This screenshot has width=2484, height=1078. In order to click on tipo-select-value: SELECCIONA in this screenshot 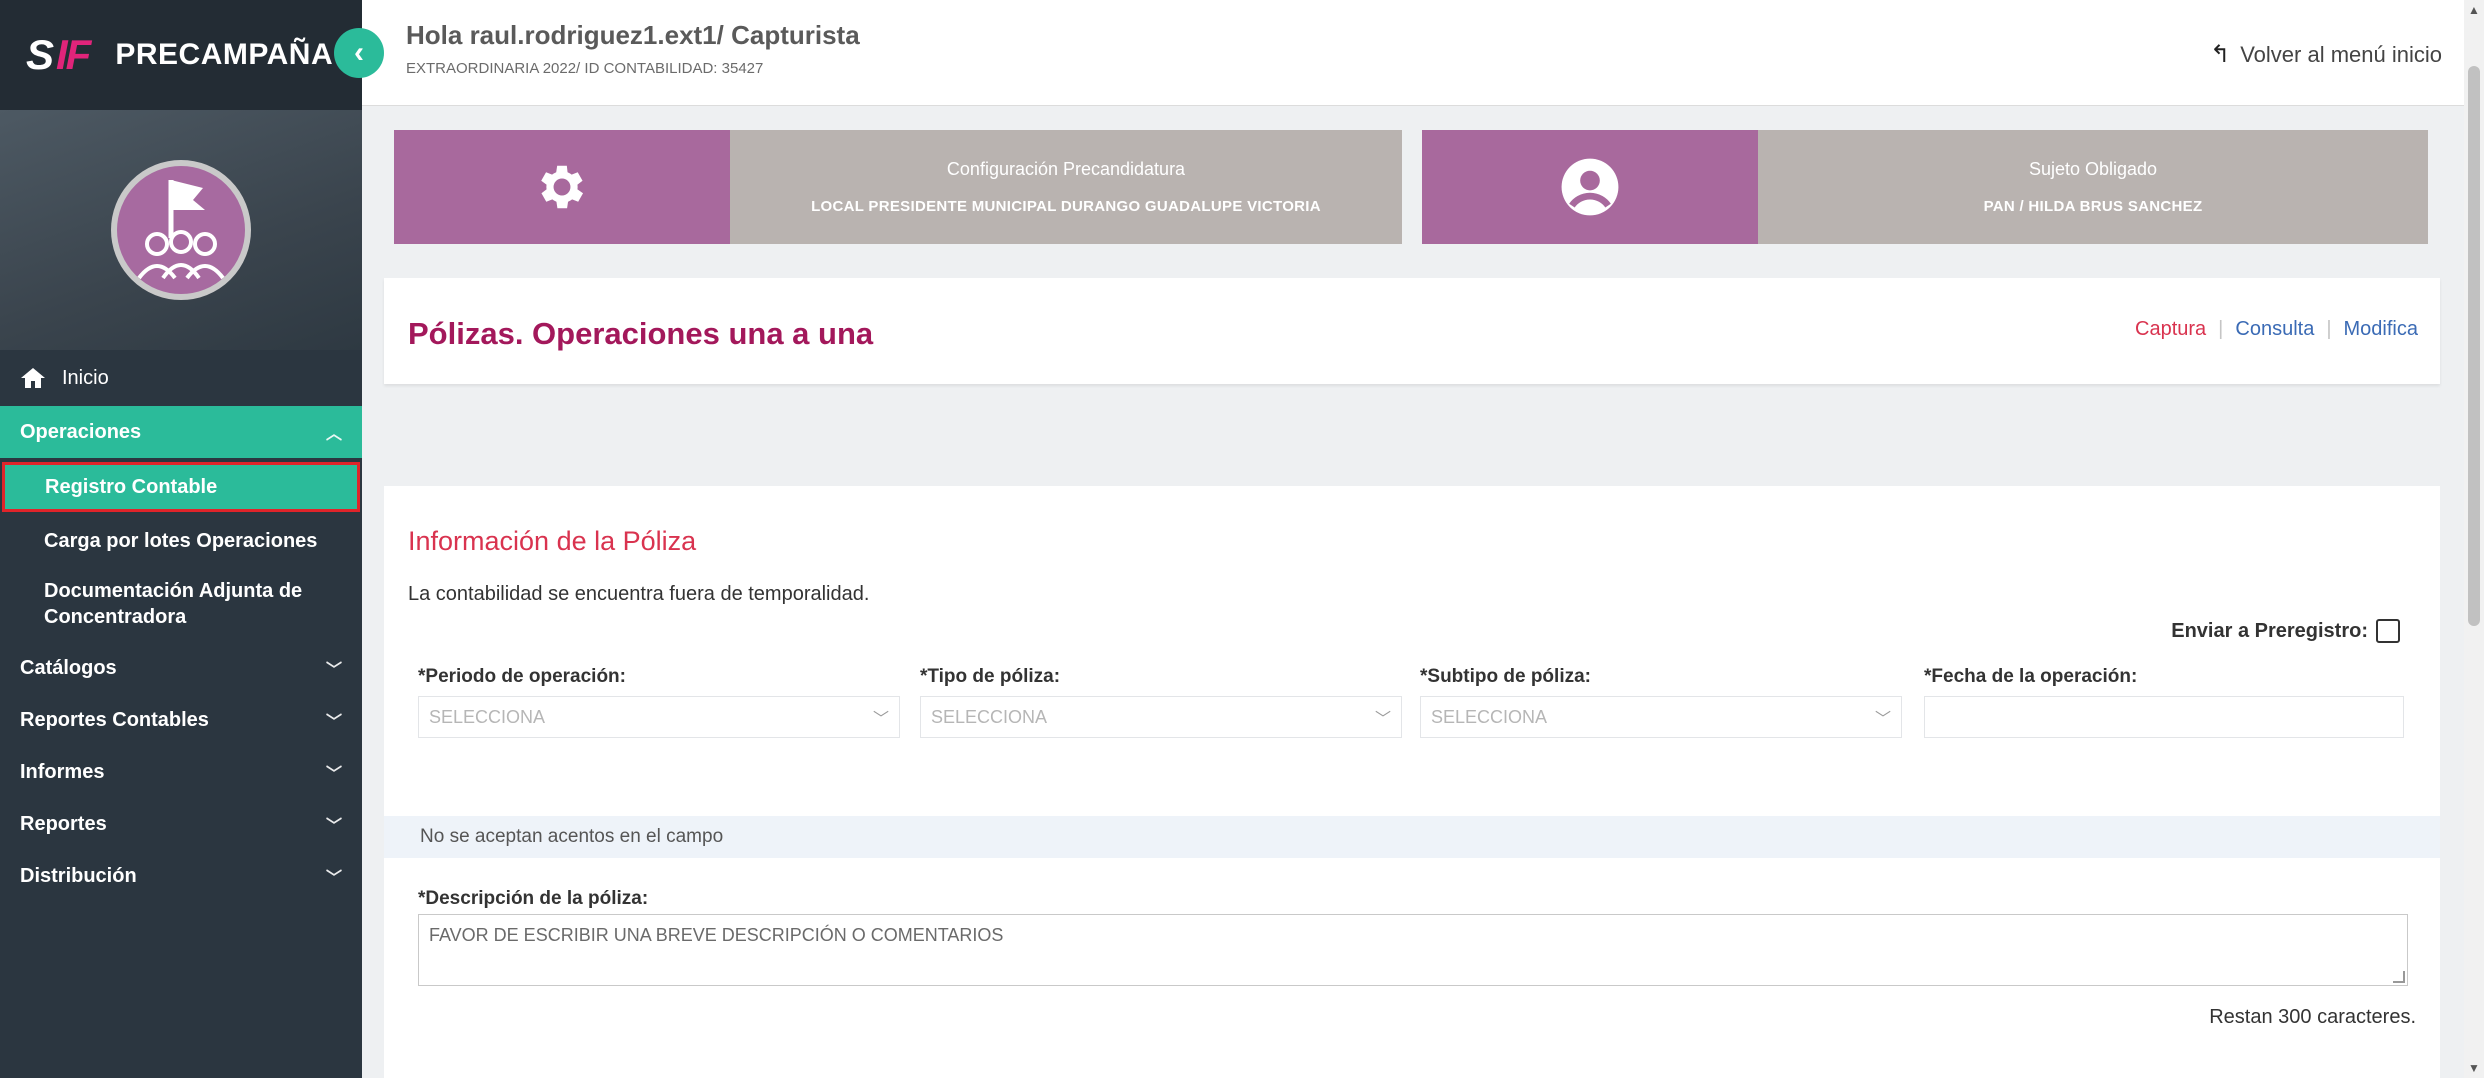, I will do `click(989, 716)`.